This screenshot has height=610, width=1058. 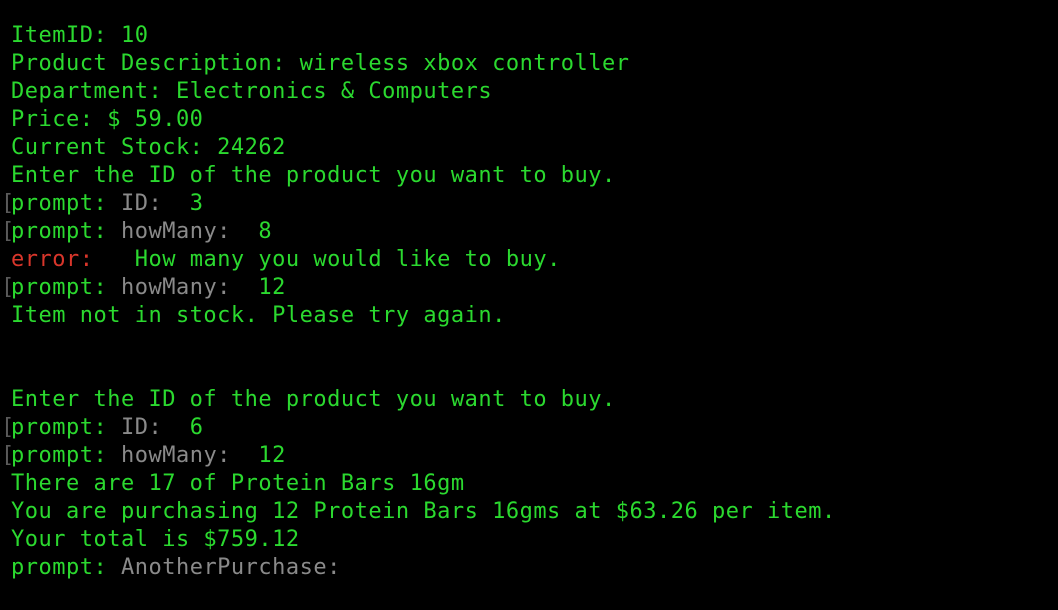 What do you see at coordinates (529, 204) in the screenshot?
I see `prompt-line-id: [prompt: ID: 3` at bounding box center [529, 204].